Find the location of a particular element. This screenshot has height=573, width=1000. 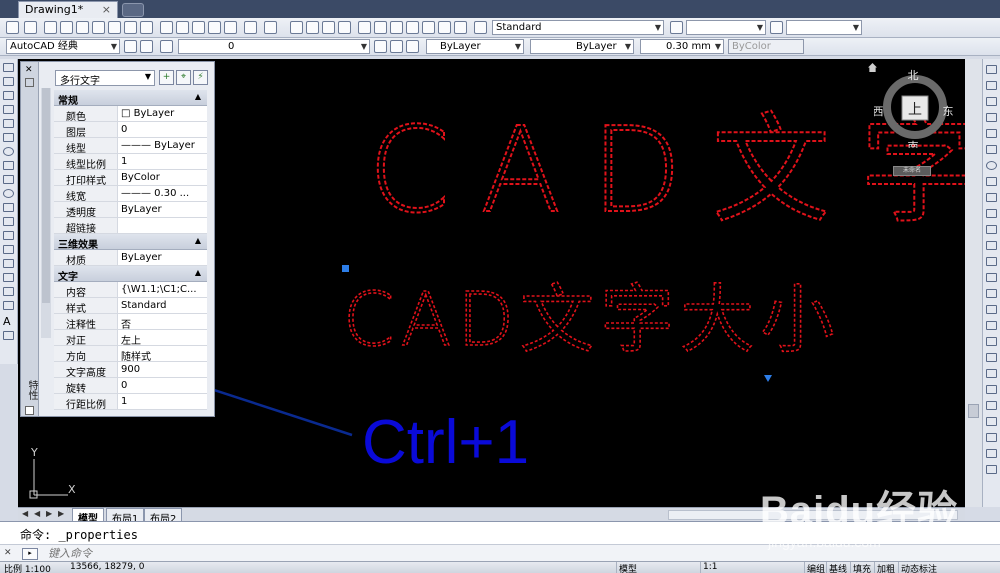

markup-icon is located at coordinates (428, 27).